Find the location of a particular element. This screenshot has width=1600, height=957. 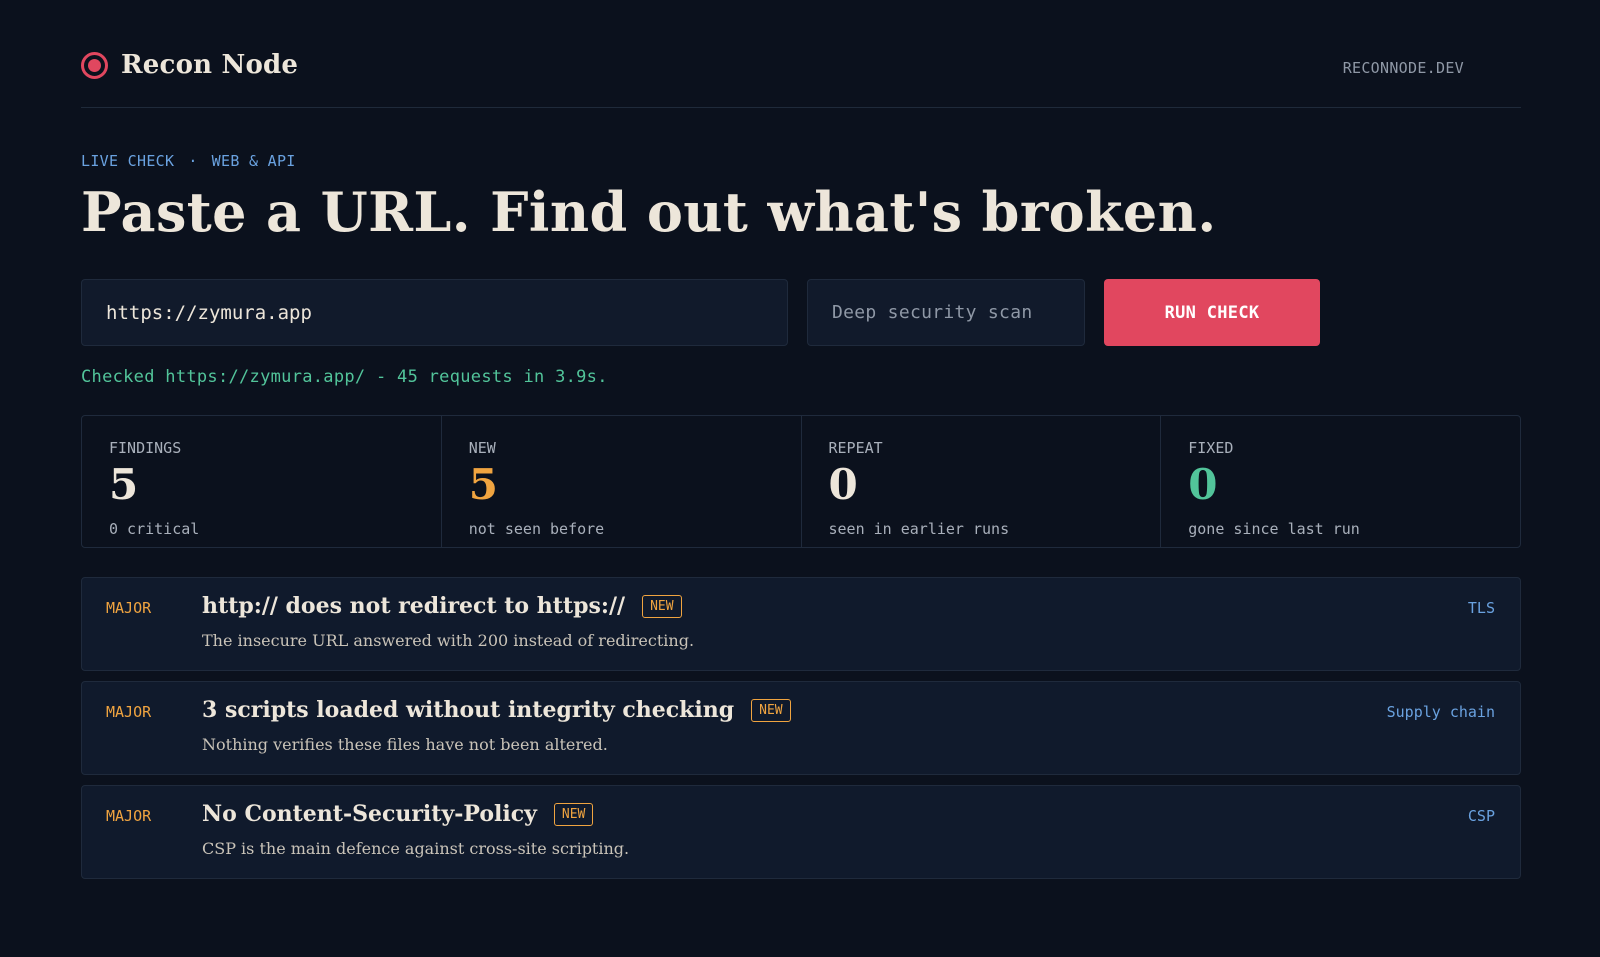

stat-repeat: REPEAT 0 seen in earlier runs is located at coordinates (982, 481).